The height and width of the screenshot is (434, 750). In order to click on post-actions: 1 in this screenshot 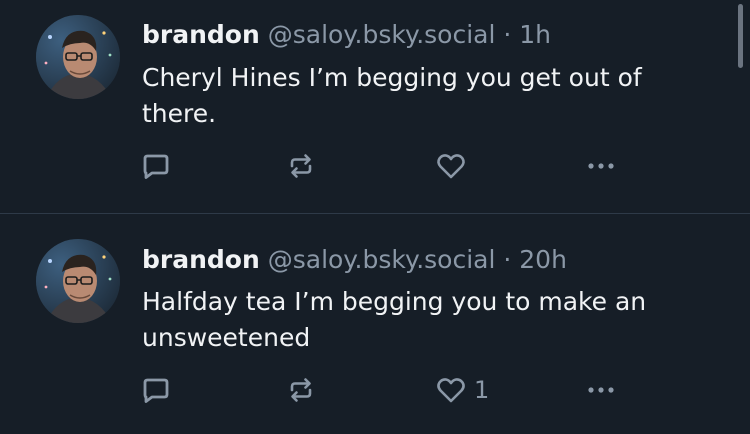, I will do `click(388, 390)`.